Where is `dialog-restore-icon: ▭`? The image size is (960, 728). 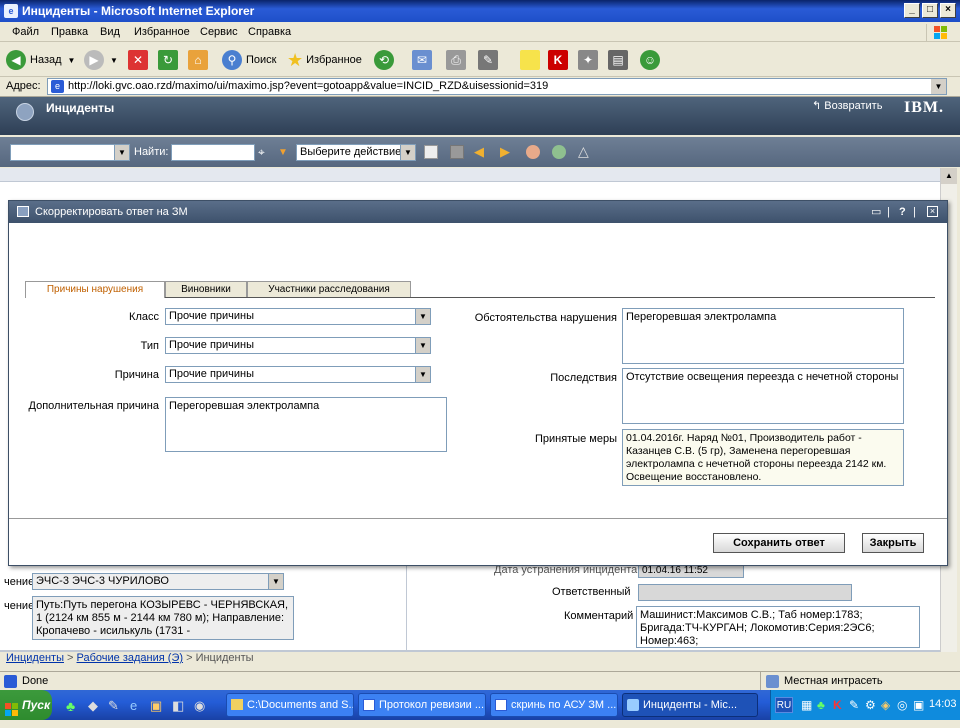 dialog-restore-icon: ▭ is located at coordinates (876, 212).